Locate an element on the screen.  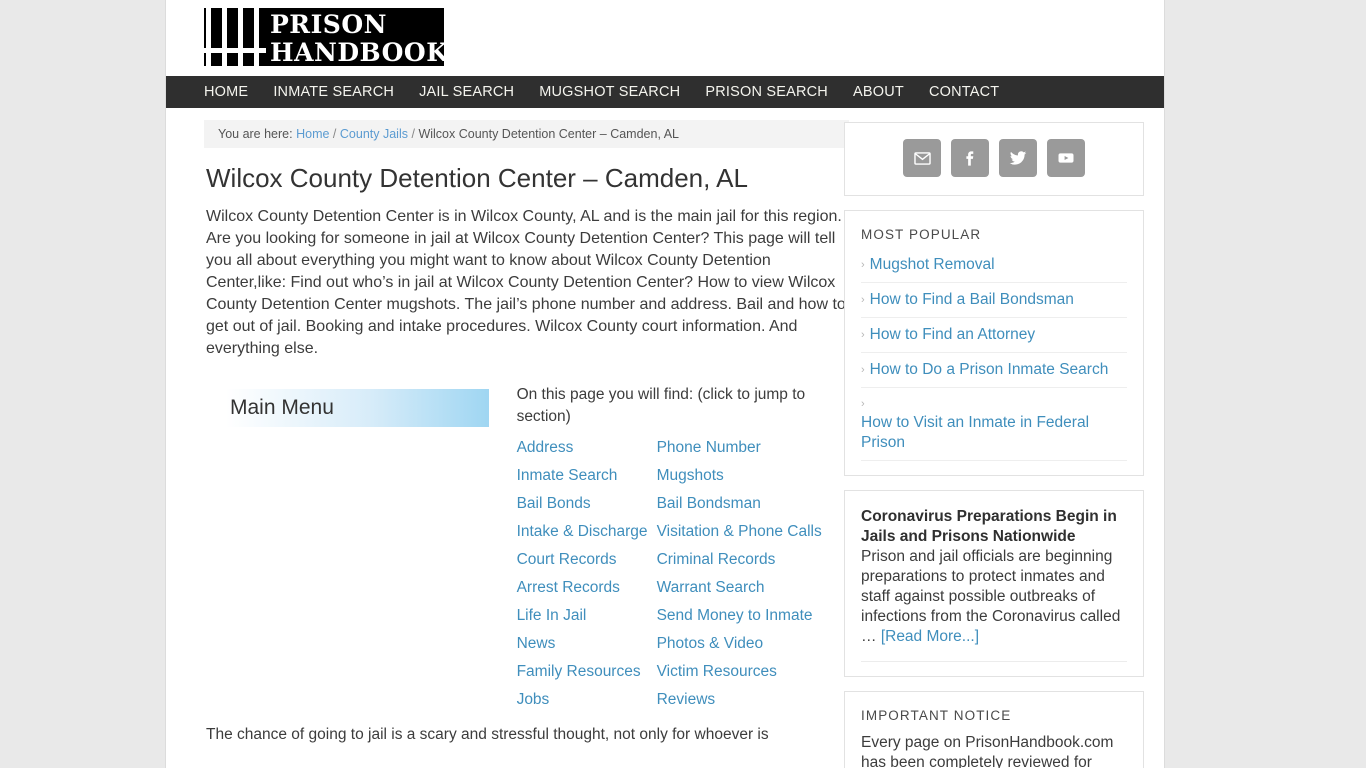
nav-item-mugshot-search: MUGSHOT SEARCH is located at coordinates (609, 92).